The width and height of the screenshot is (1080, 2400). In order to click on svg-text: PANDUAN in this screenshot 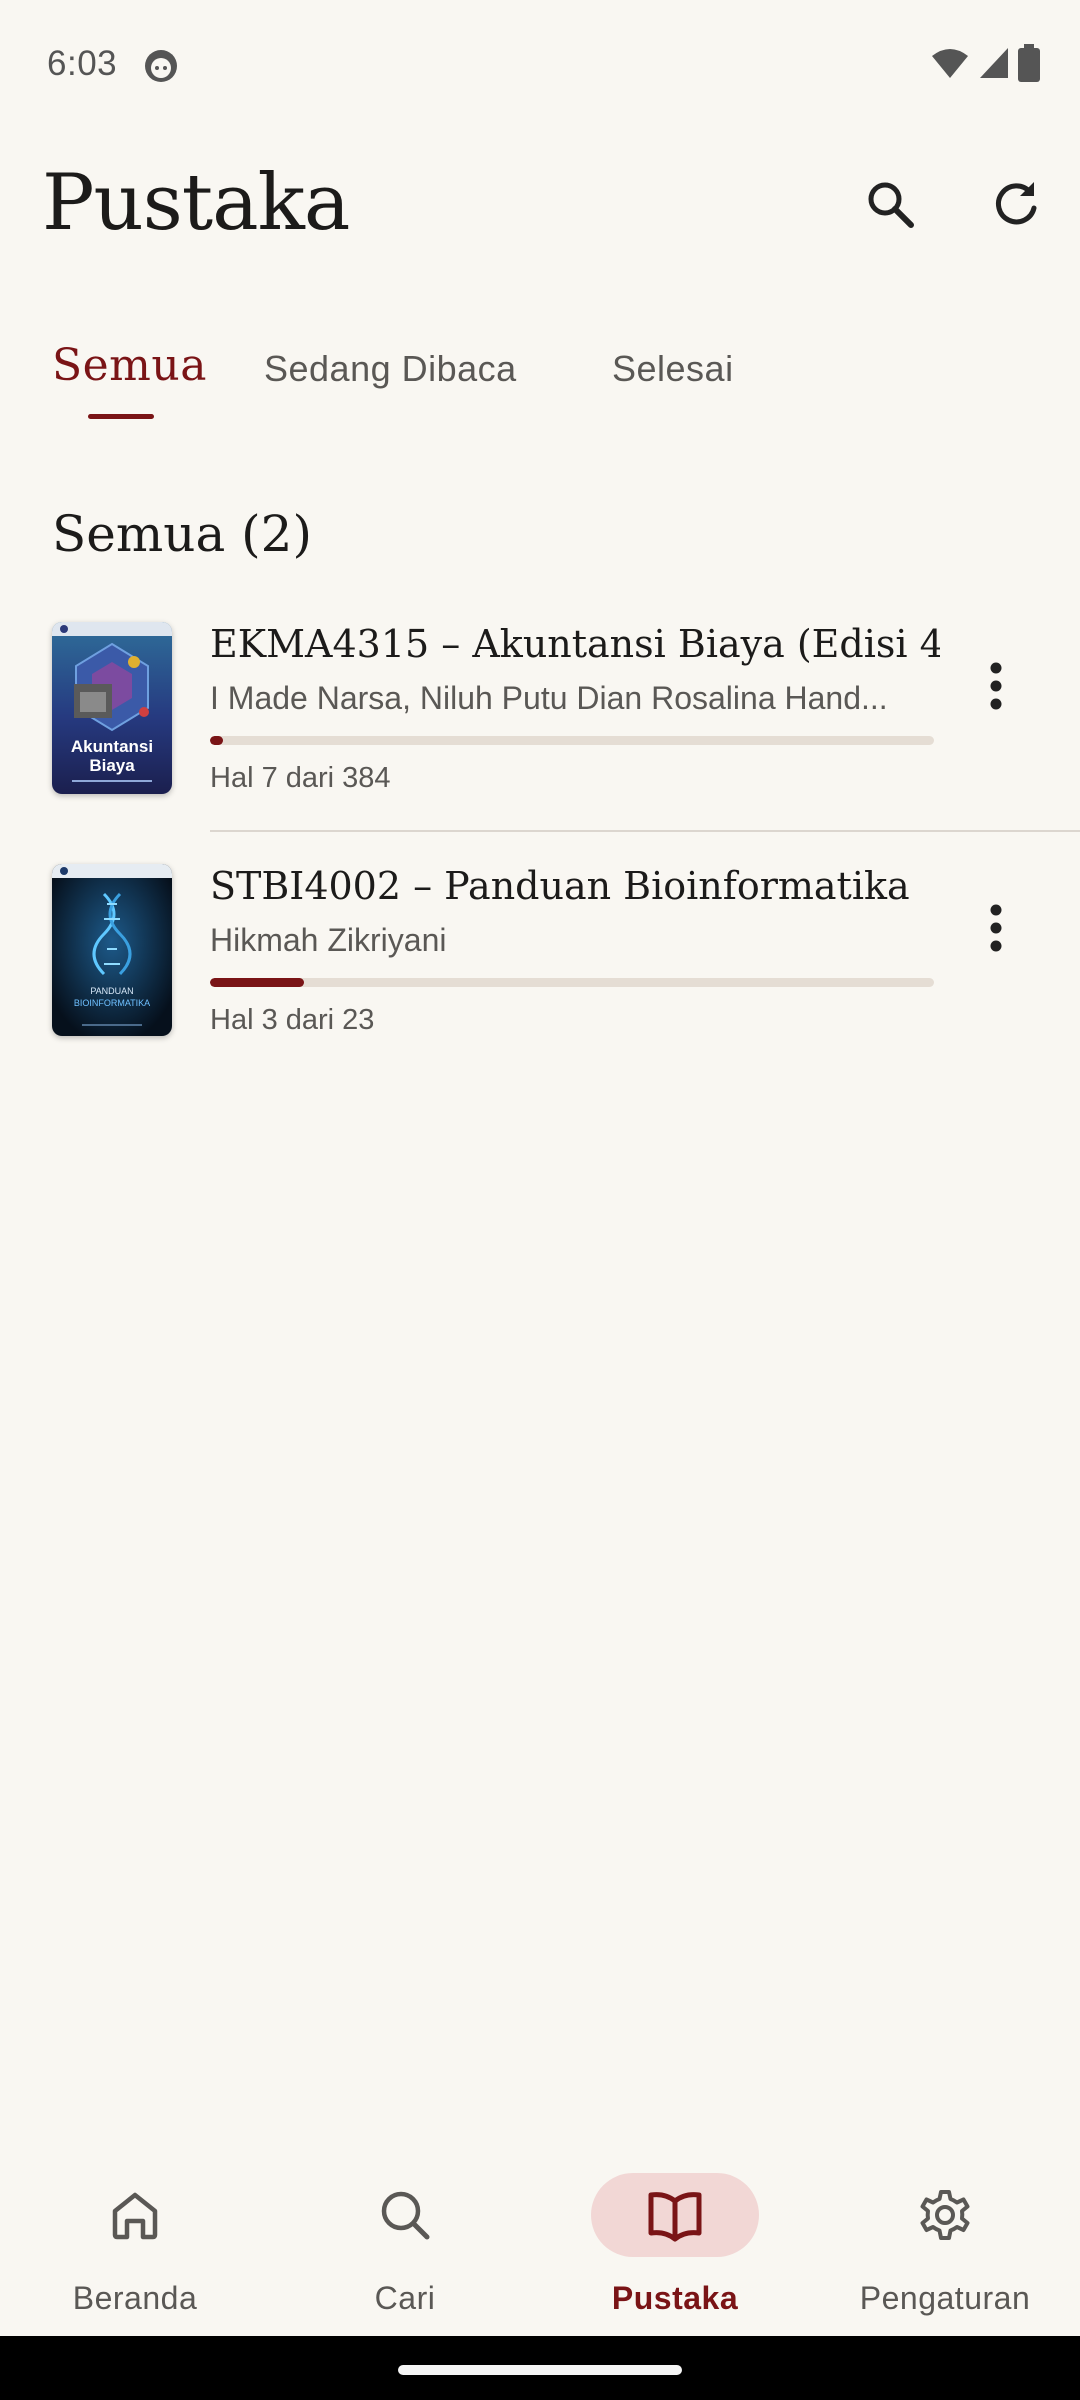, I will do `click(111, 991)`.